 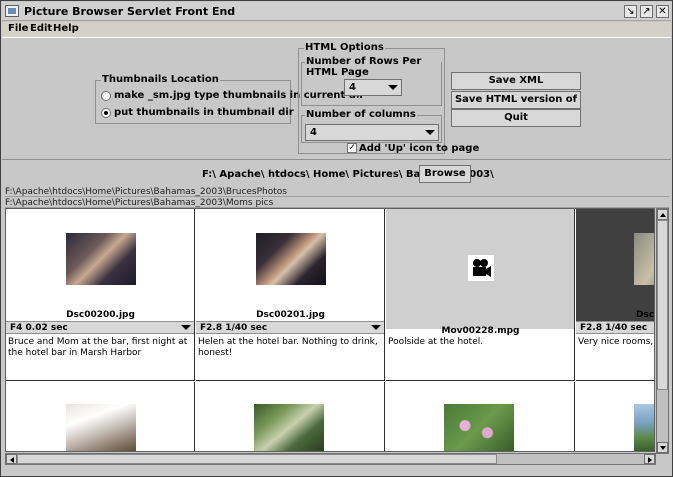 What do you see at coordinates (336, 29) in the screenshot?
I see `menu-bar: File Edit Help` at bounding box center [336, 29].